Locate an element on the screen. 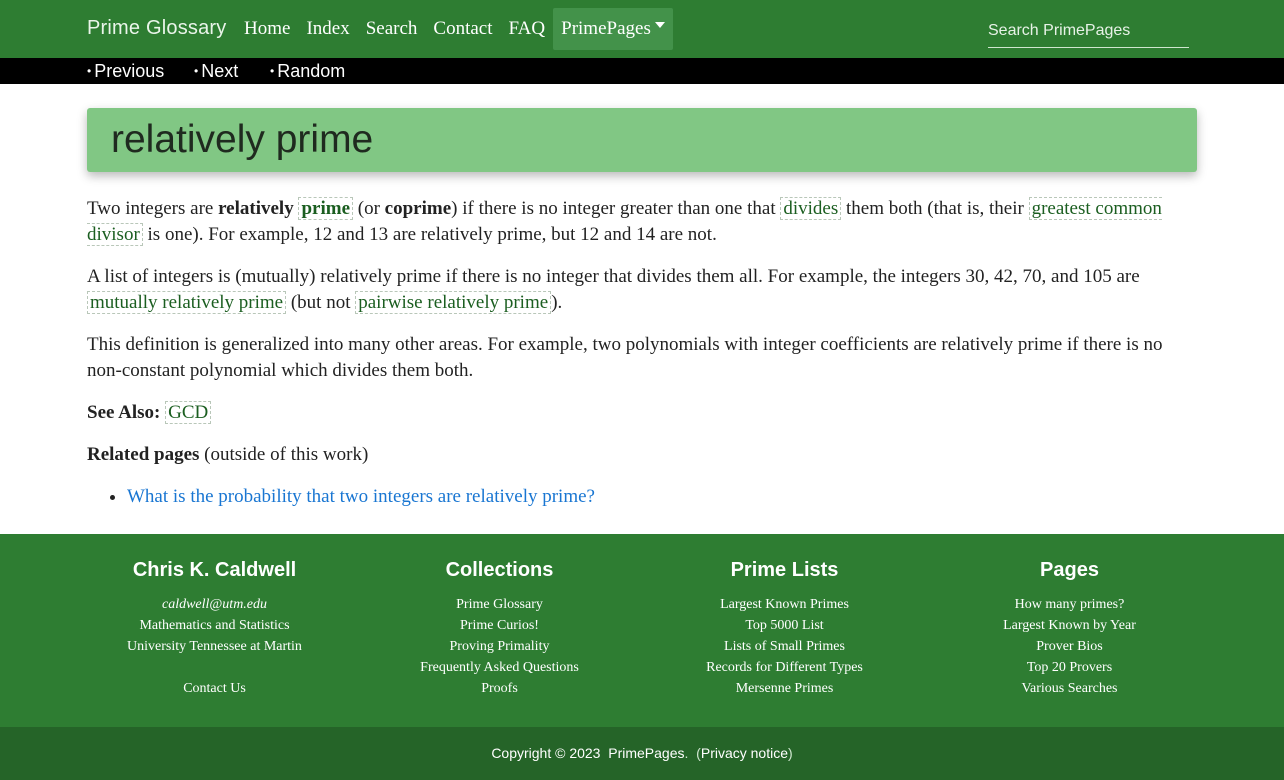 This screenshot has width=1284, height=780. primepages-link: PrimePages is located at coordinates (646, 753).